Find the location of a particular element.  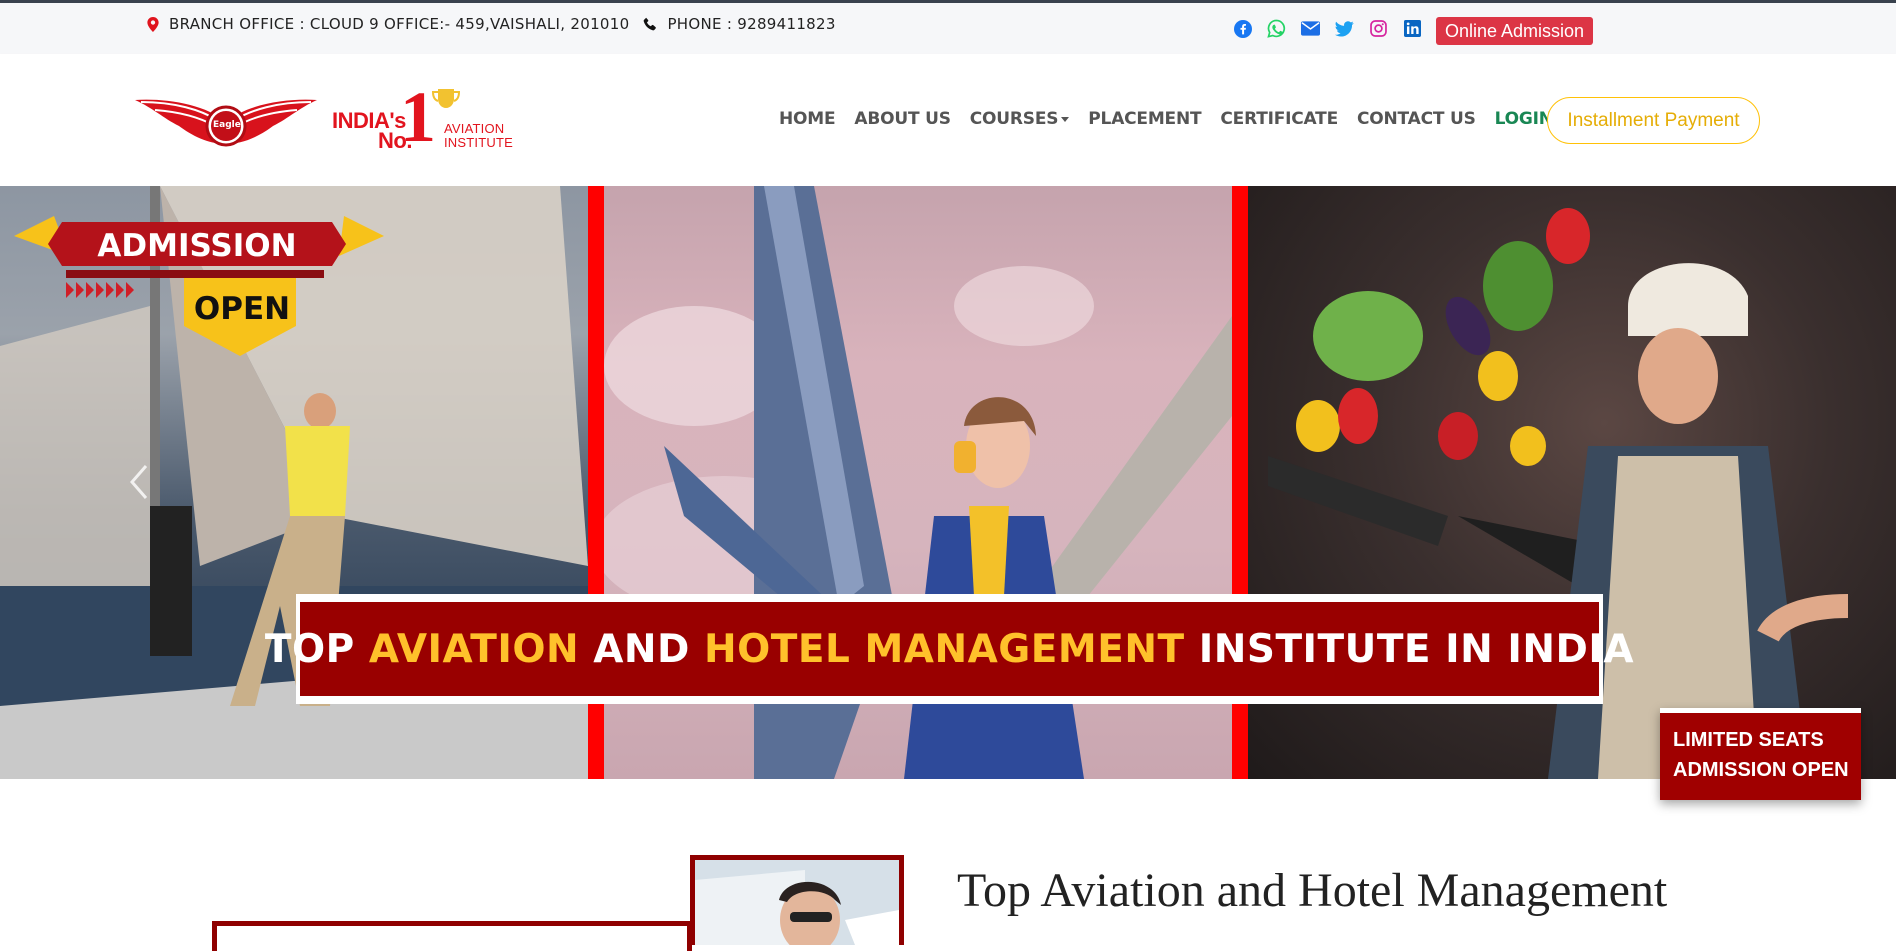

installment-payment-button: Installment Payment is located at coordinates (1653, 120).